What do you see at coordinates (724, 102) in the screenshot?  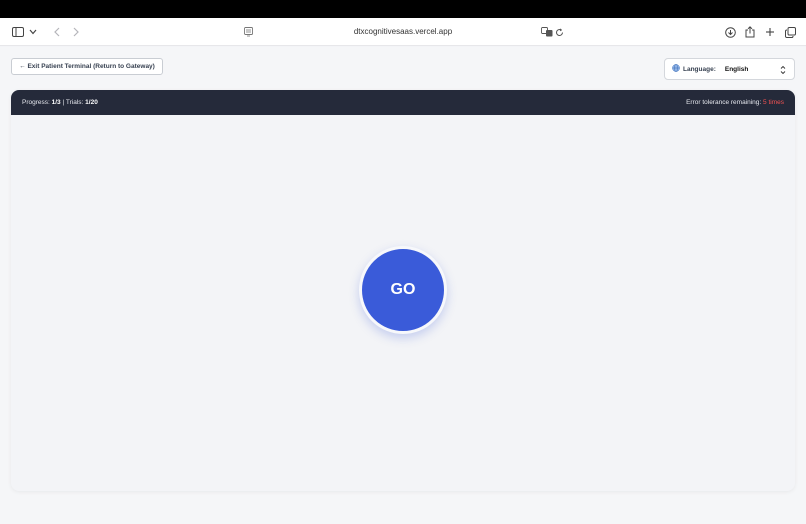 I see `error-tolerance-label: Error tolerance remaining:` at bounding box center [724, 102].